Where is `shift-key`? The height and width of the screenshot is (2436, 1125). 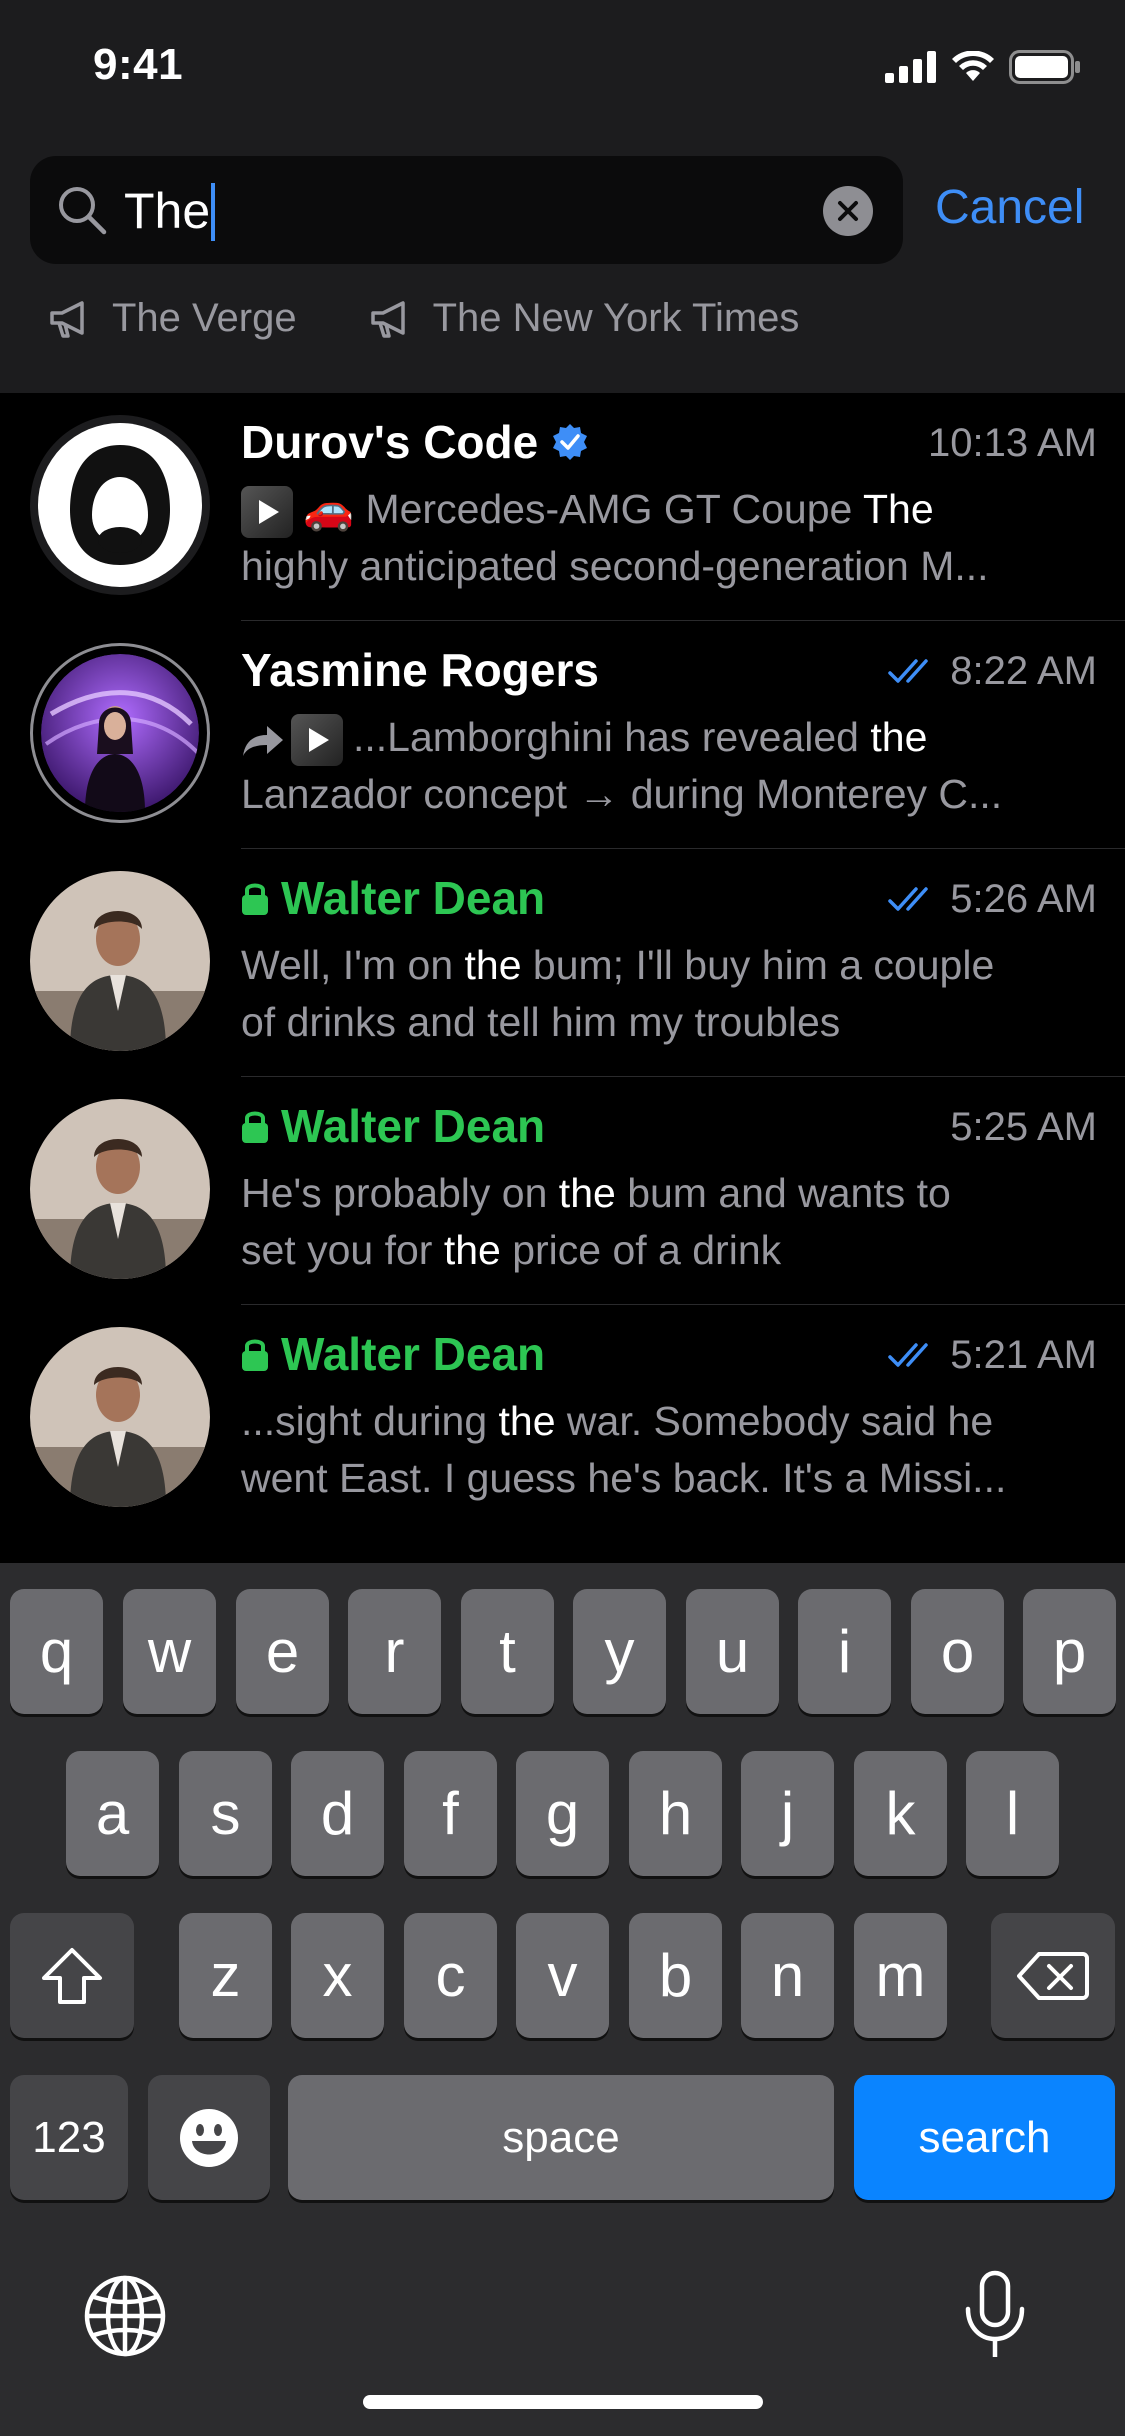 shift-key is located at coordinates (72, 1975).